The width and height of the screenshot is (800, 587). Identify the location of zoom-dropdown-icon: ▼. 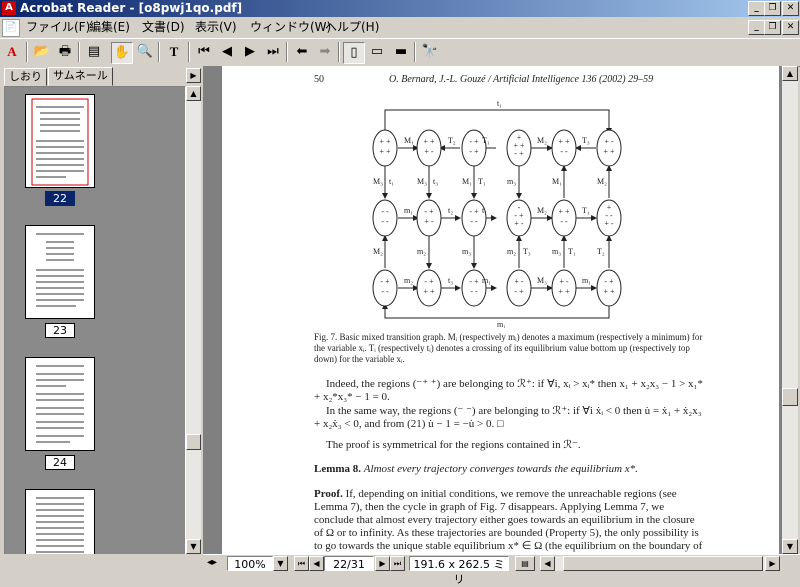
(280, 563).